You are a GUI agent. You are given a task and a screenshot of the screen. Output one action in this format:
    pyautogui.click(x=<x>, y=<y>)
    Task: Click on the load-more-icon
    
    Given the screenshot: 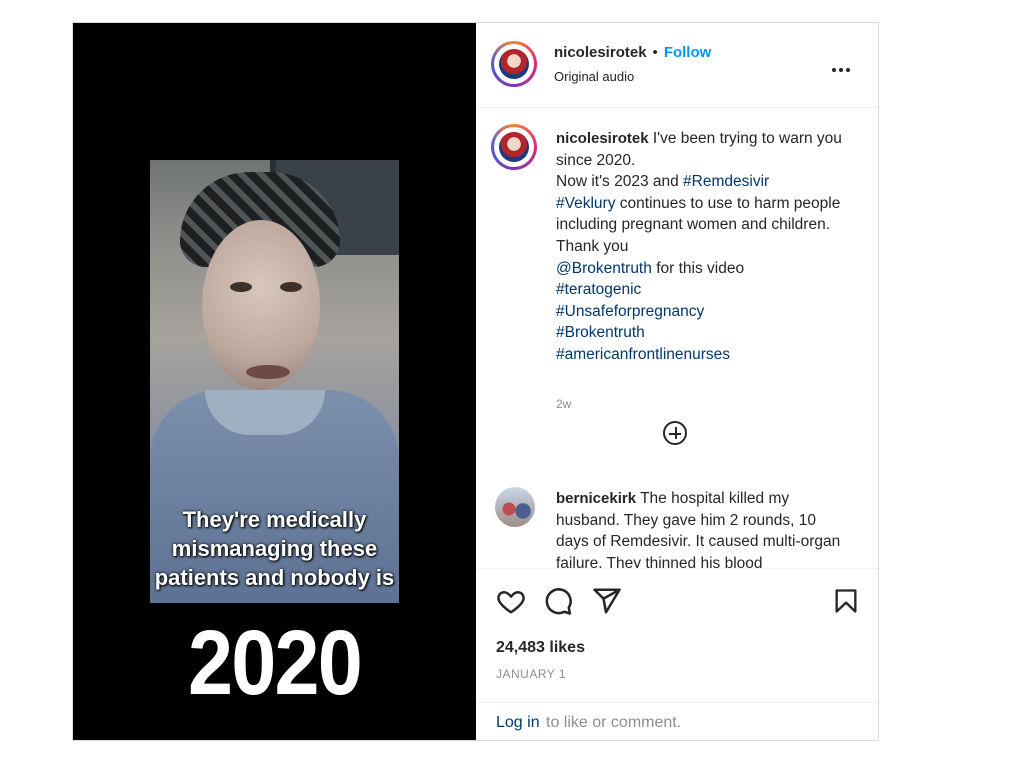 What is the action you would take?
    pyautogui.click(x=675, y=433)
    